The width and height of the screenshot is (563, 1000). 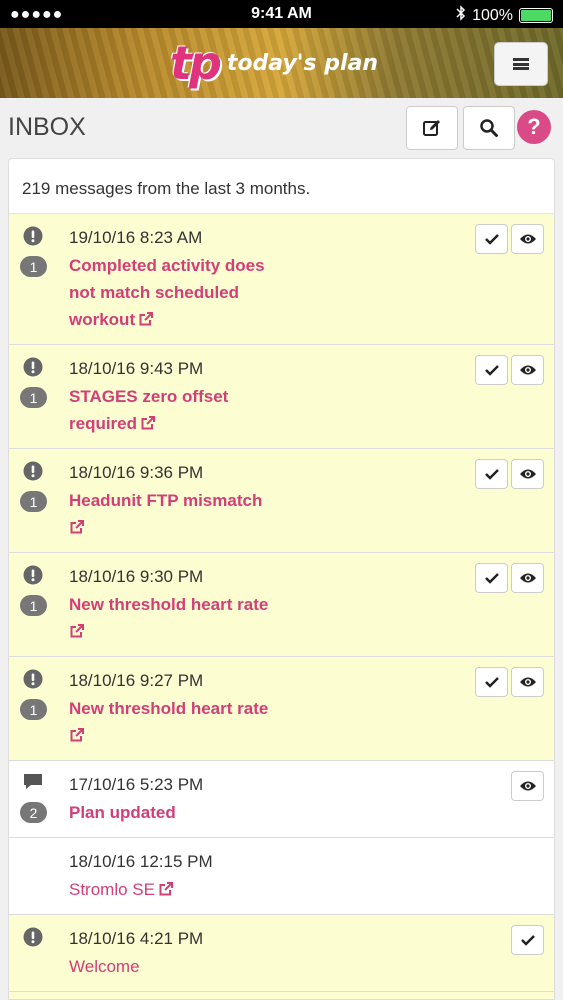 What do you see at coordinates (281, 995) in the screenshot?
I see `message-row` at bounding box center [281, 995].